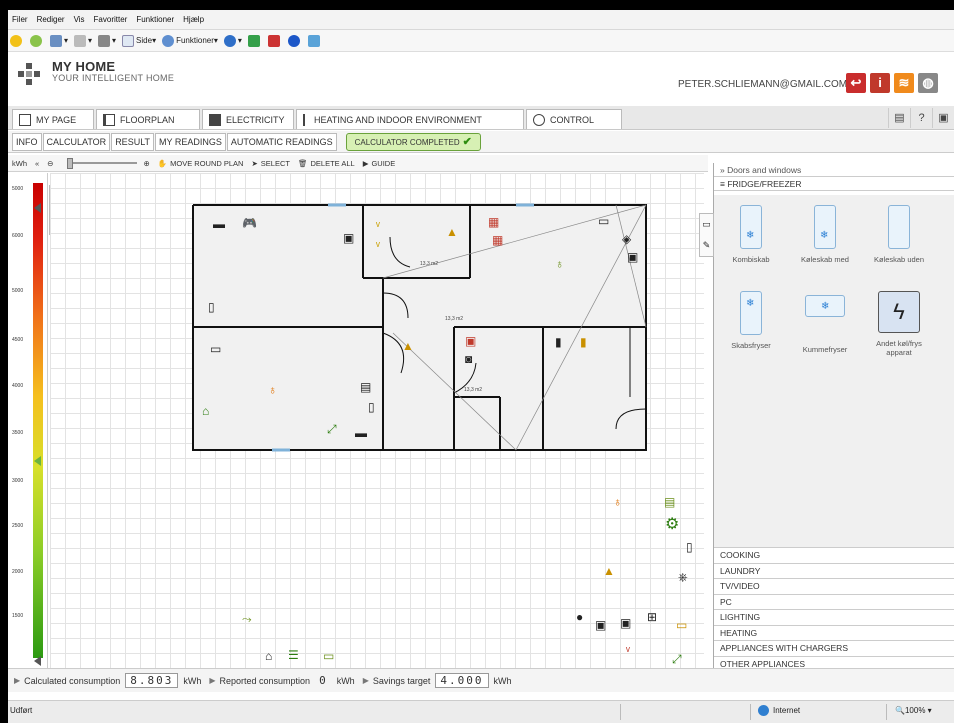 The image size is (954, 723). I want to click on washer-icon: ◙, so click(468, 359).